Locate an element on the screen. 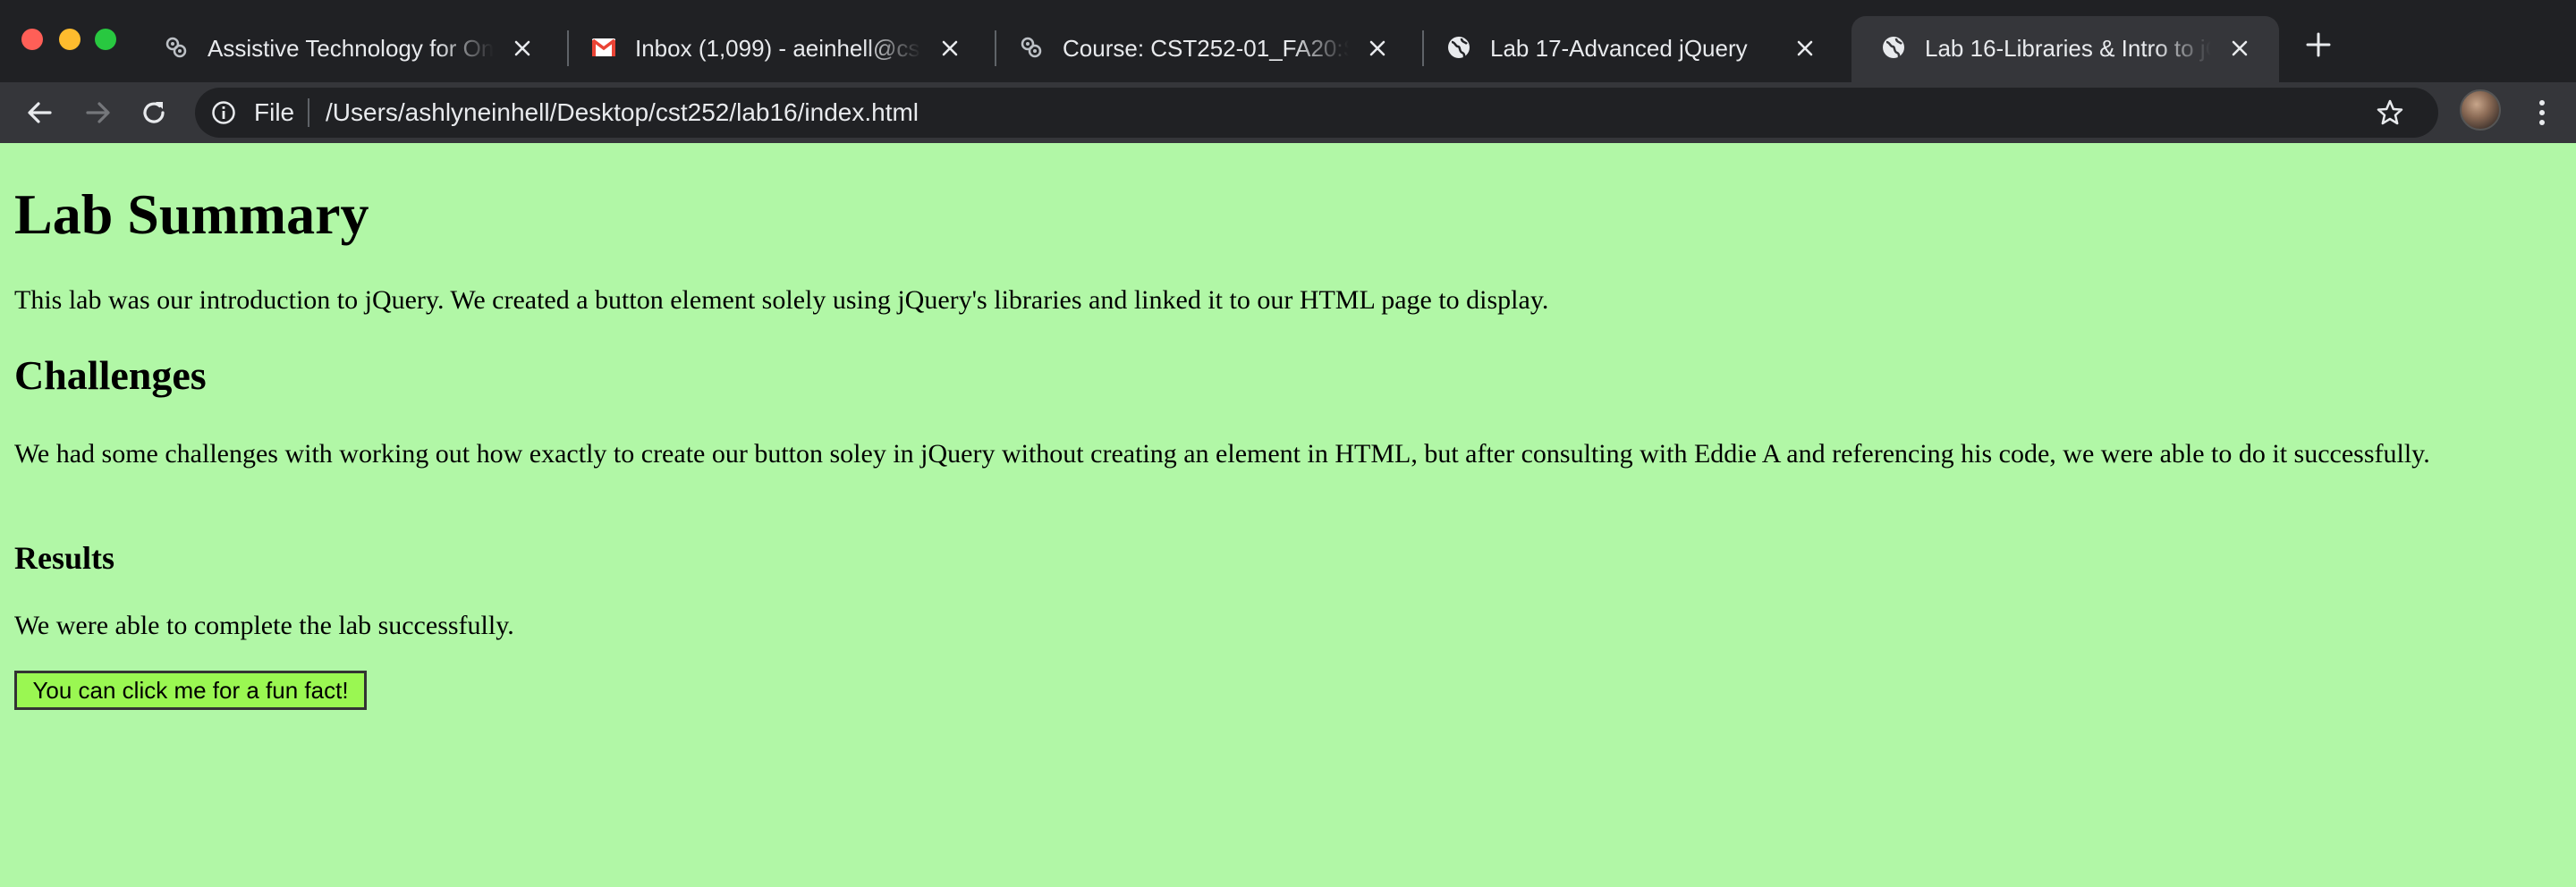 The height and width of the screenshot is (887, 2576). tab-assistive-technology: Assistive Technology for Online is located at coordinates (348, 49).